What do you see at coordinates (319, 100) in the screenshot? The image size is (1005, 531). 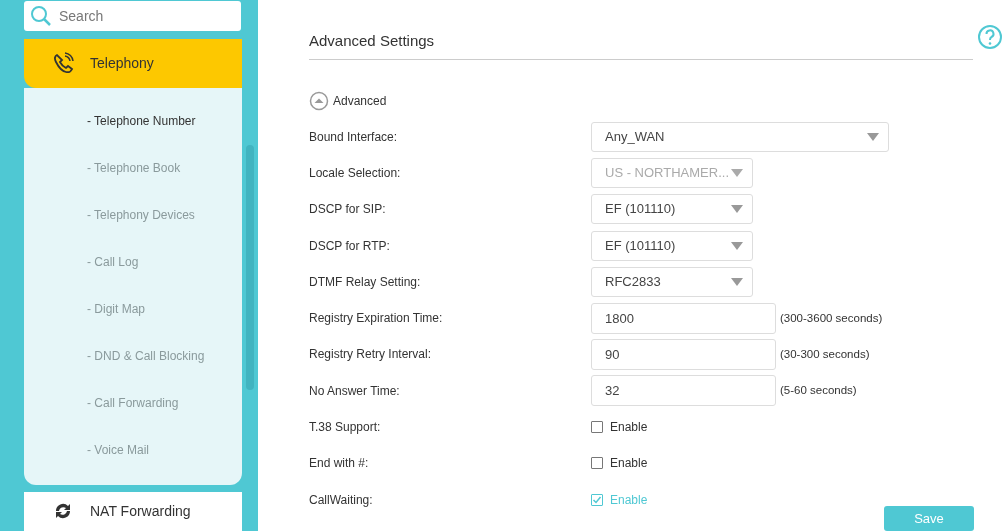 I see `collapse-icon` at bounding box center [319, 100].